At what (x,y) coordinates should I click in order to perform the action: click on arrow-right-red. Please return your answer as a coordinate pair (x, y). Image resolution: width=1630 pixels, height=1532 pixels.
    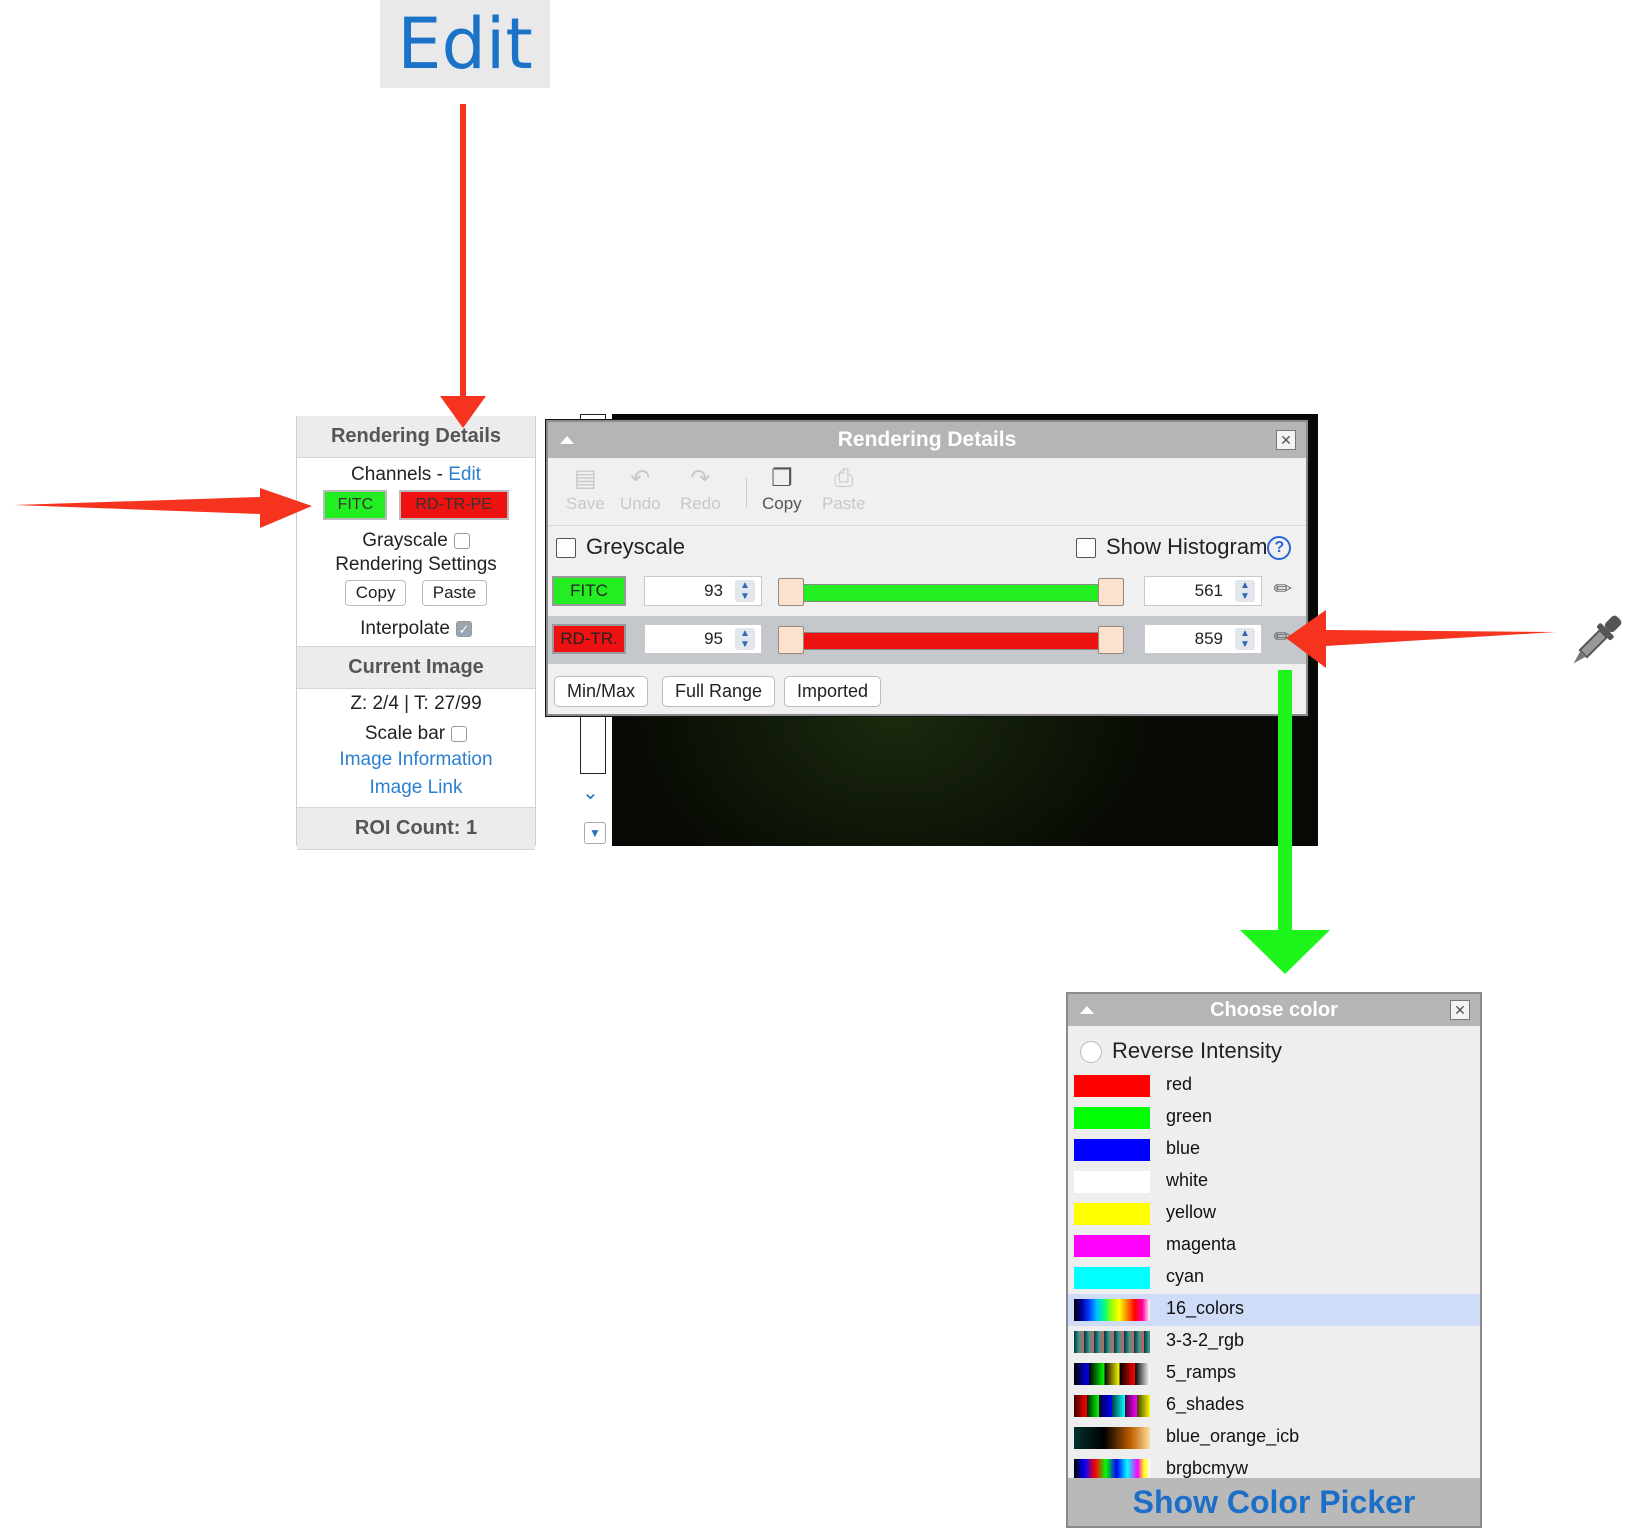
    Looking at the image, I should click on (163, 508).